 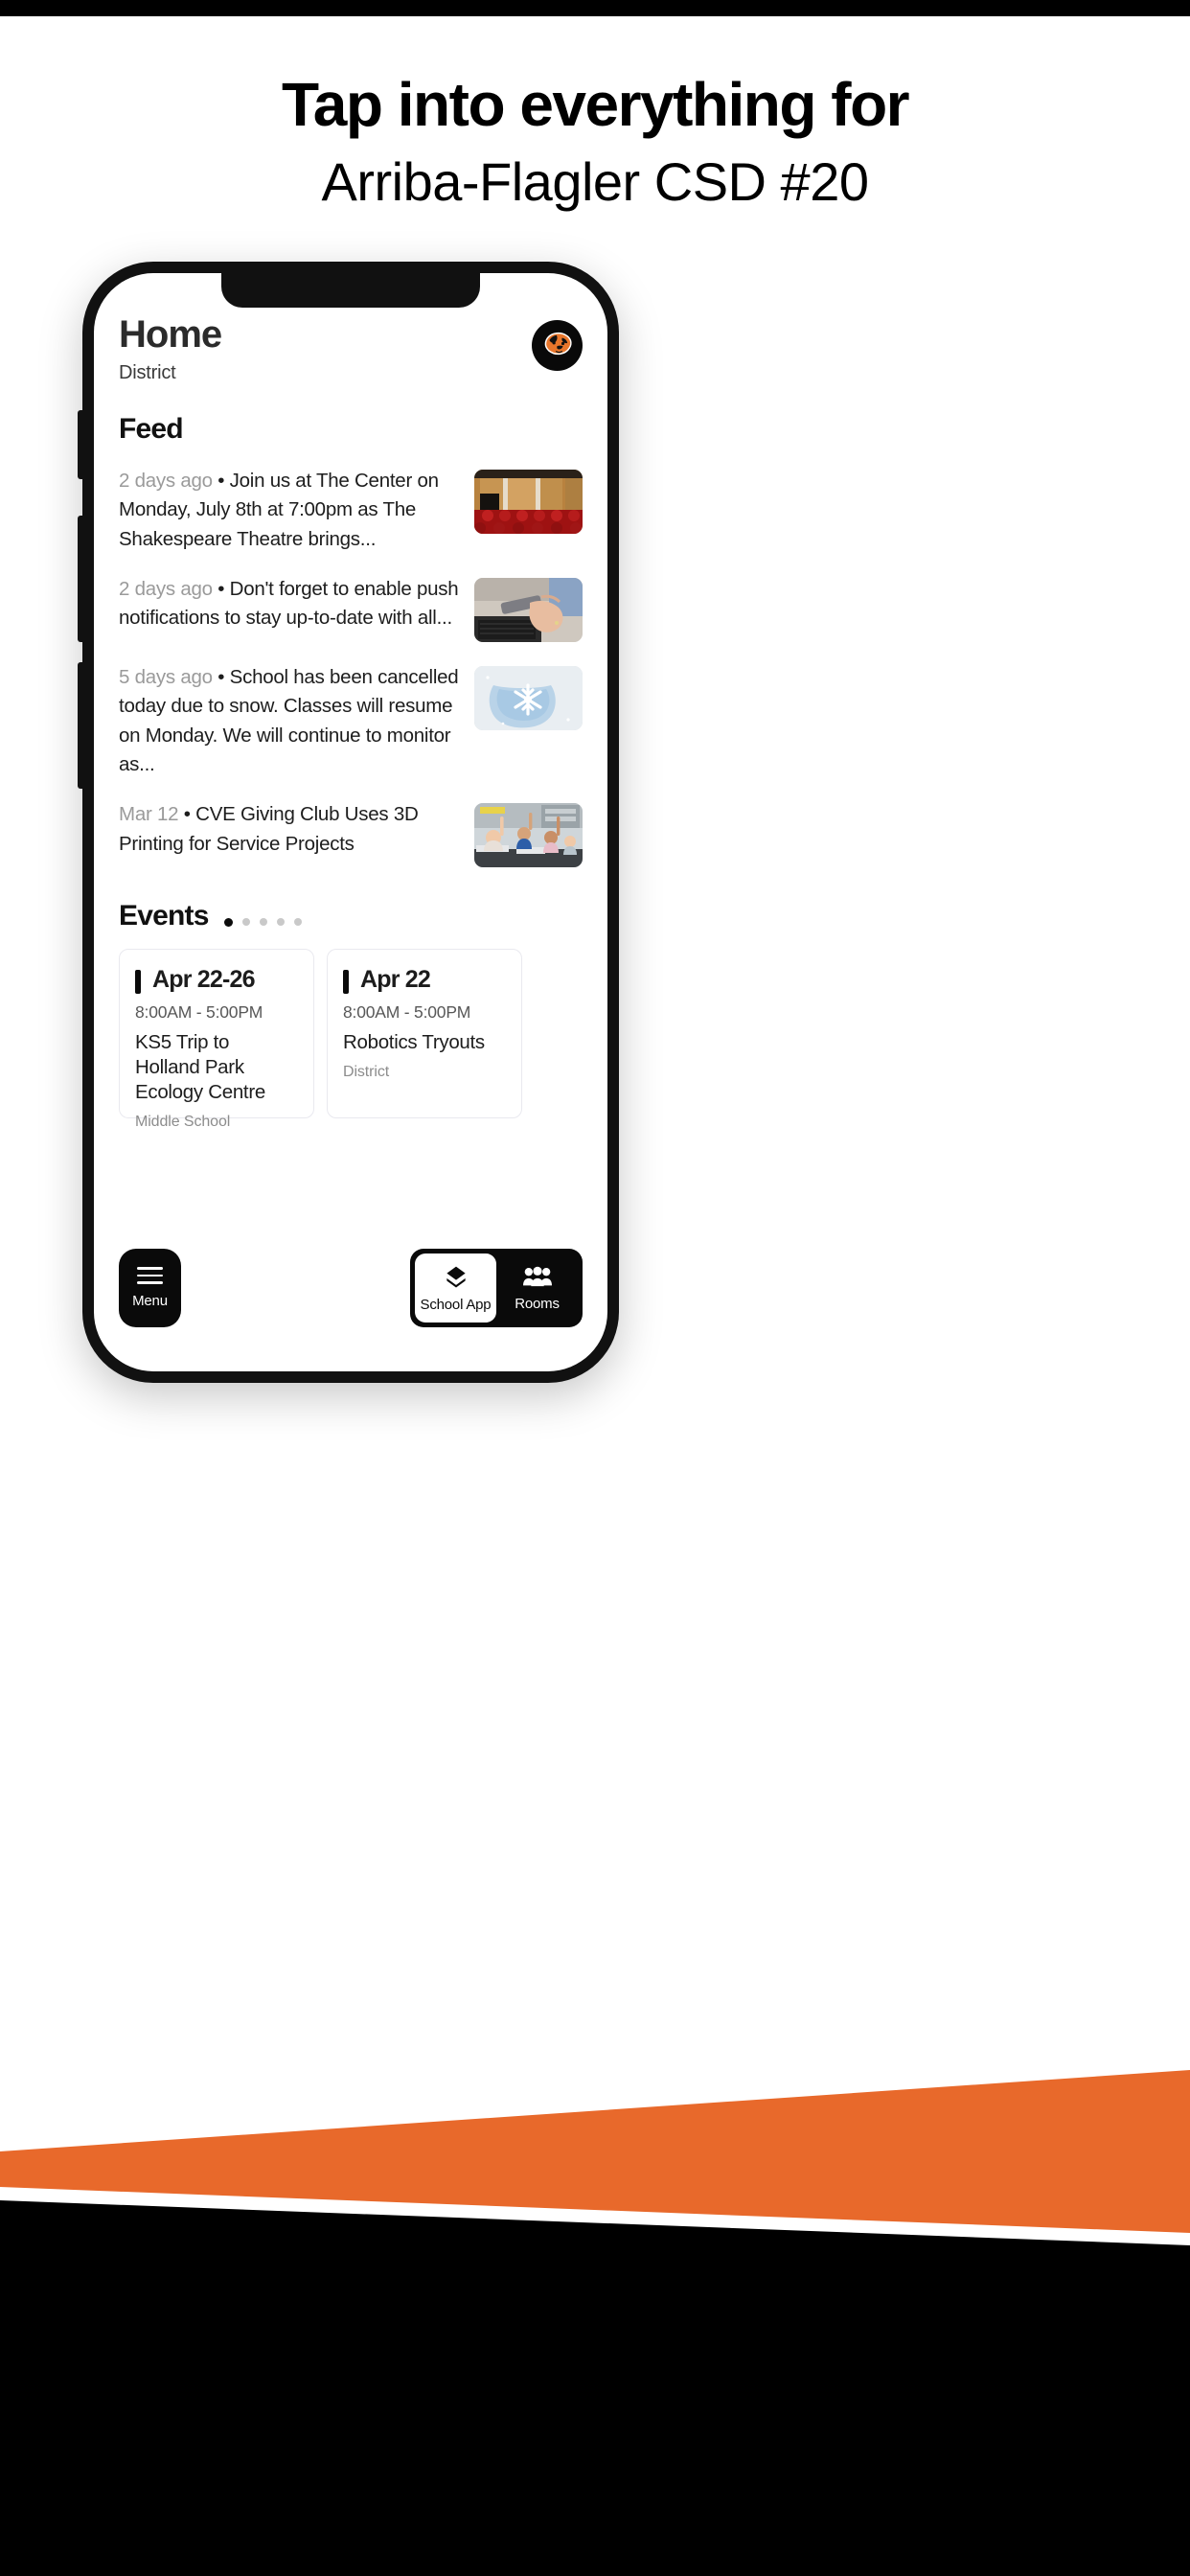 I want to click on page-heading-block: Home District, so click(x=171, y=348).